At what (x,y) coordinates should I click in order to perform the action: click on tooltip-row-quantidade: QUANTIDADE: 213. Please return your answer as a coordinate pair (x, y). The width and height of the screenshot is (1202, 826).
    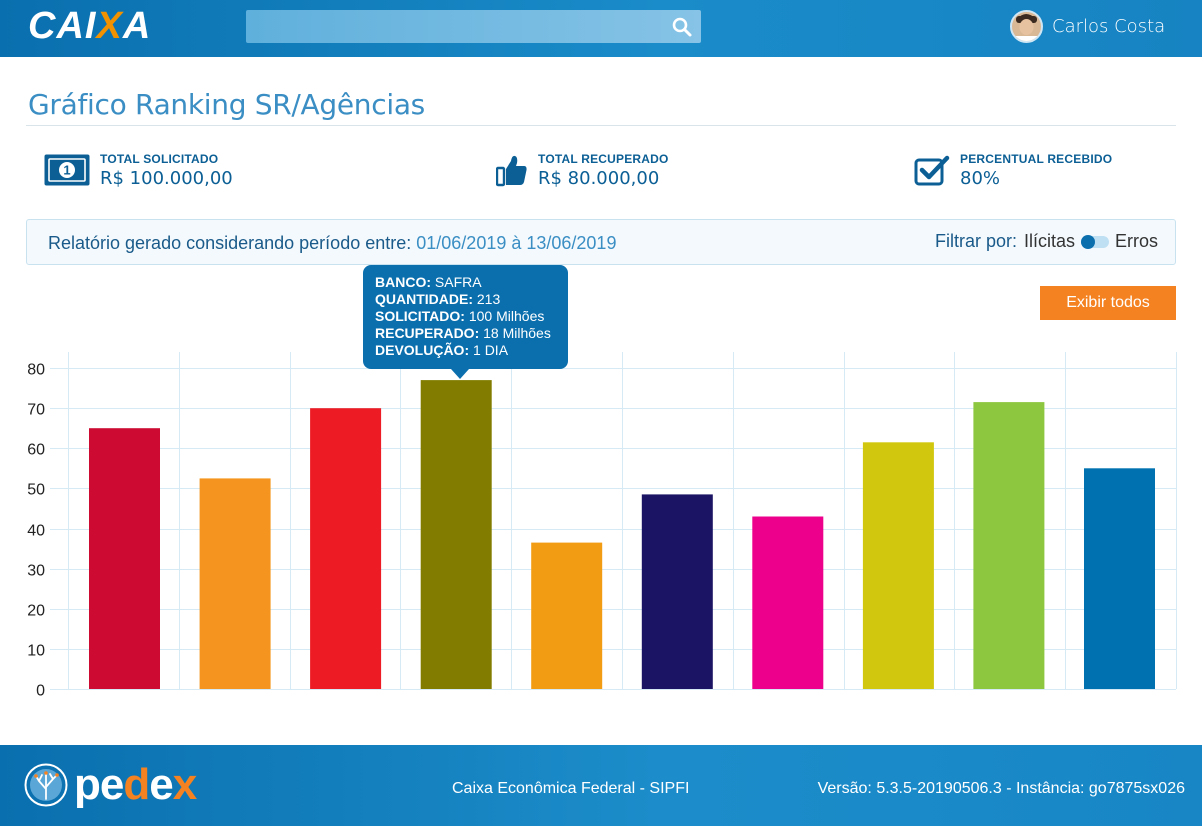
    Looking at the image, I should click on (438, 299).